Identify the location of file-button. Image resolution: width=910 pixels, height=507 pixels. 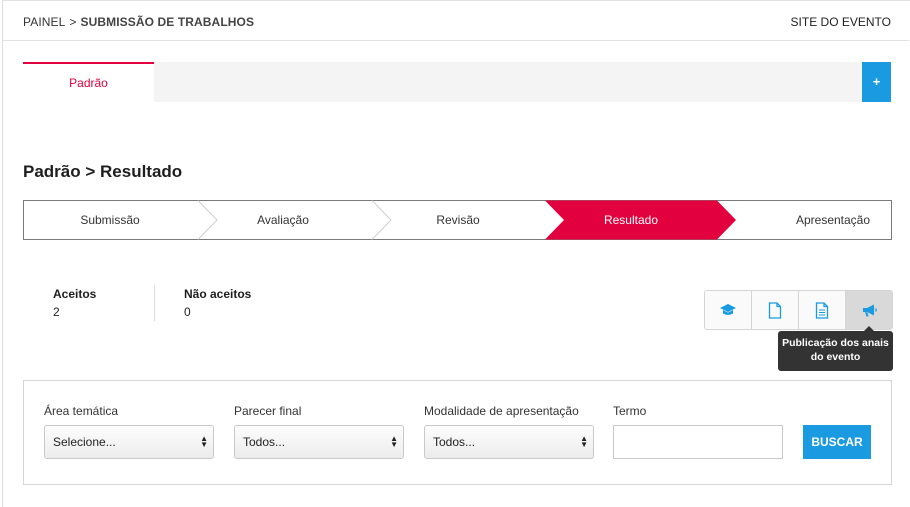
(775, 310).